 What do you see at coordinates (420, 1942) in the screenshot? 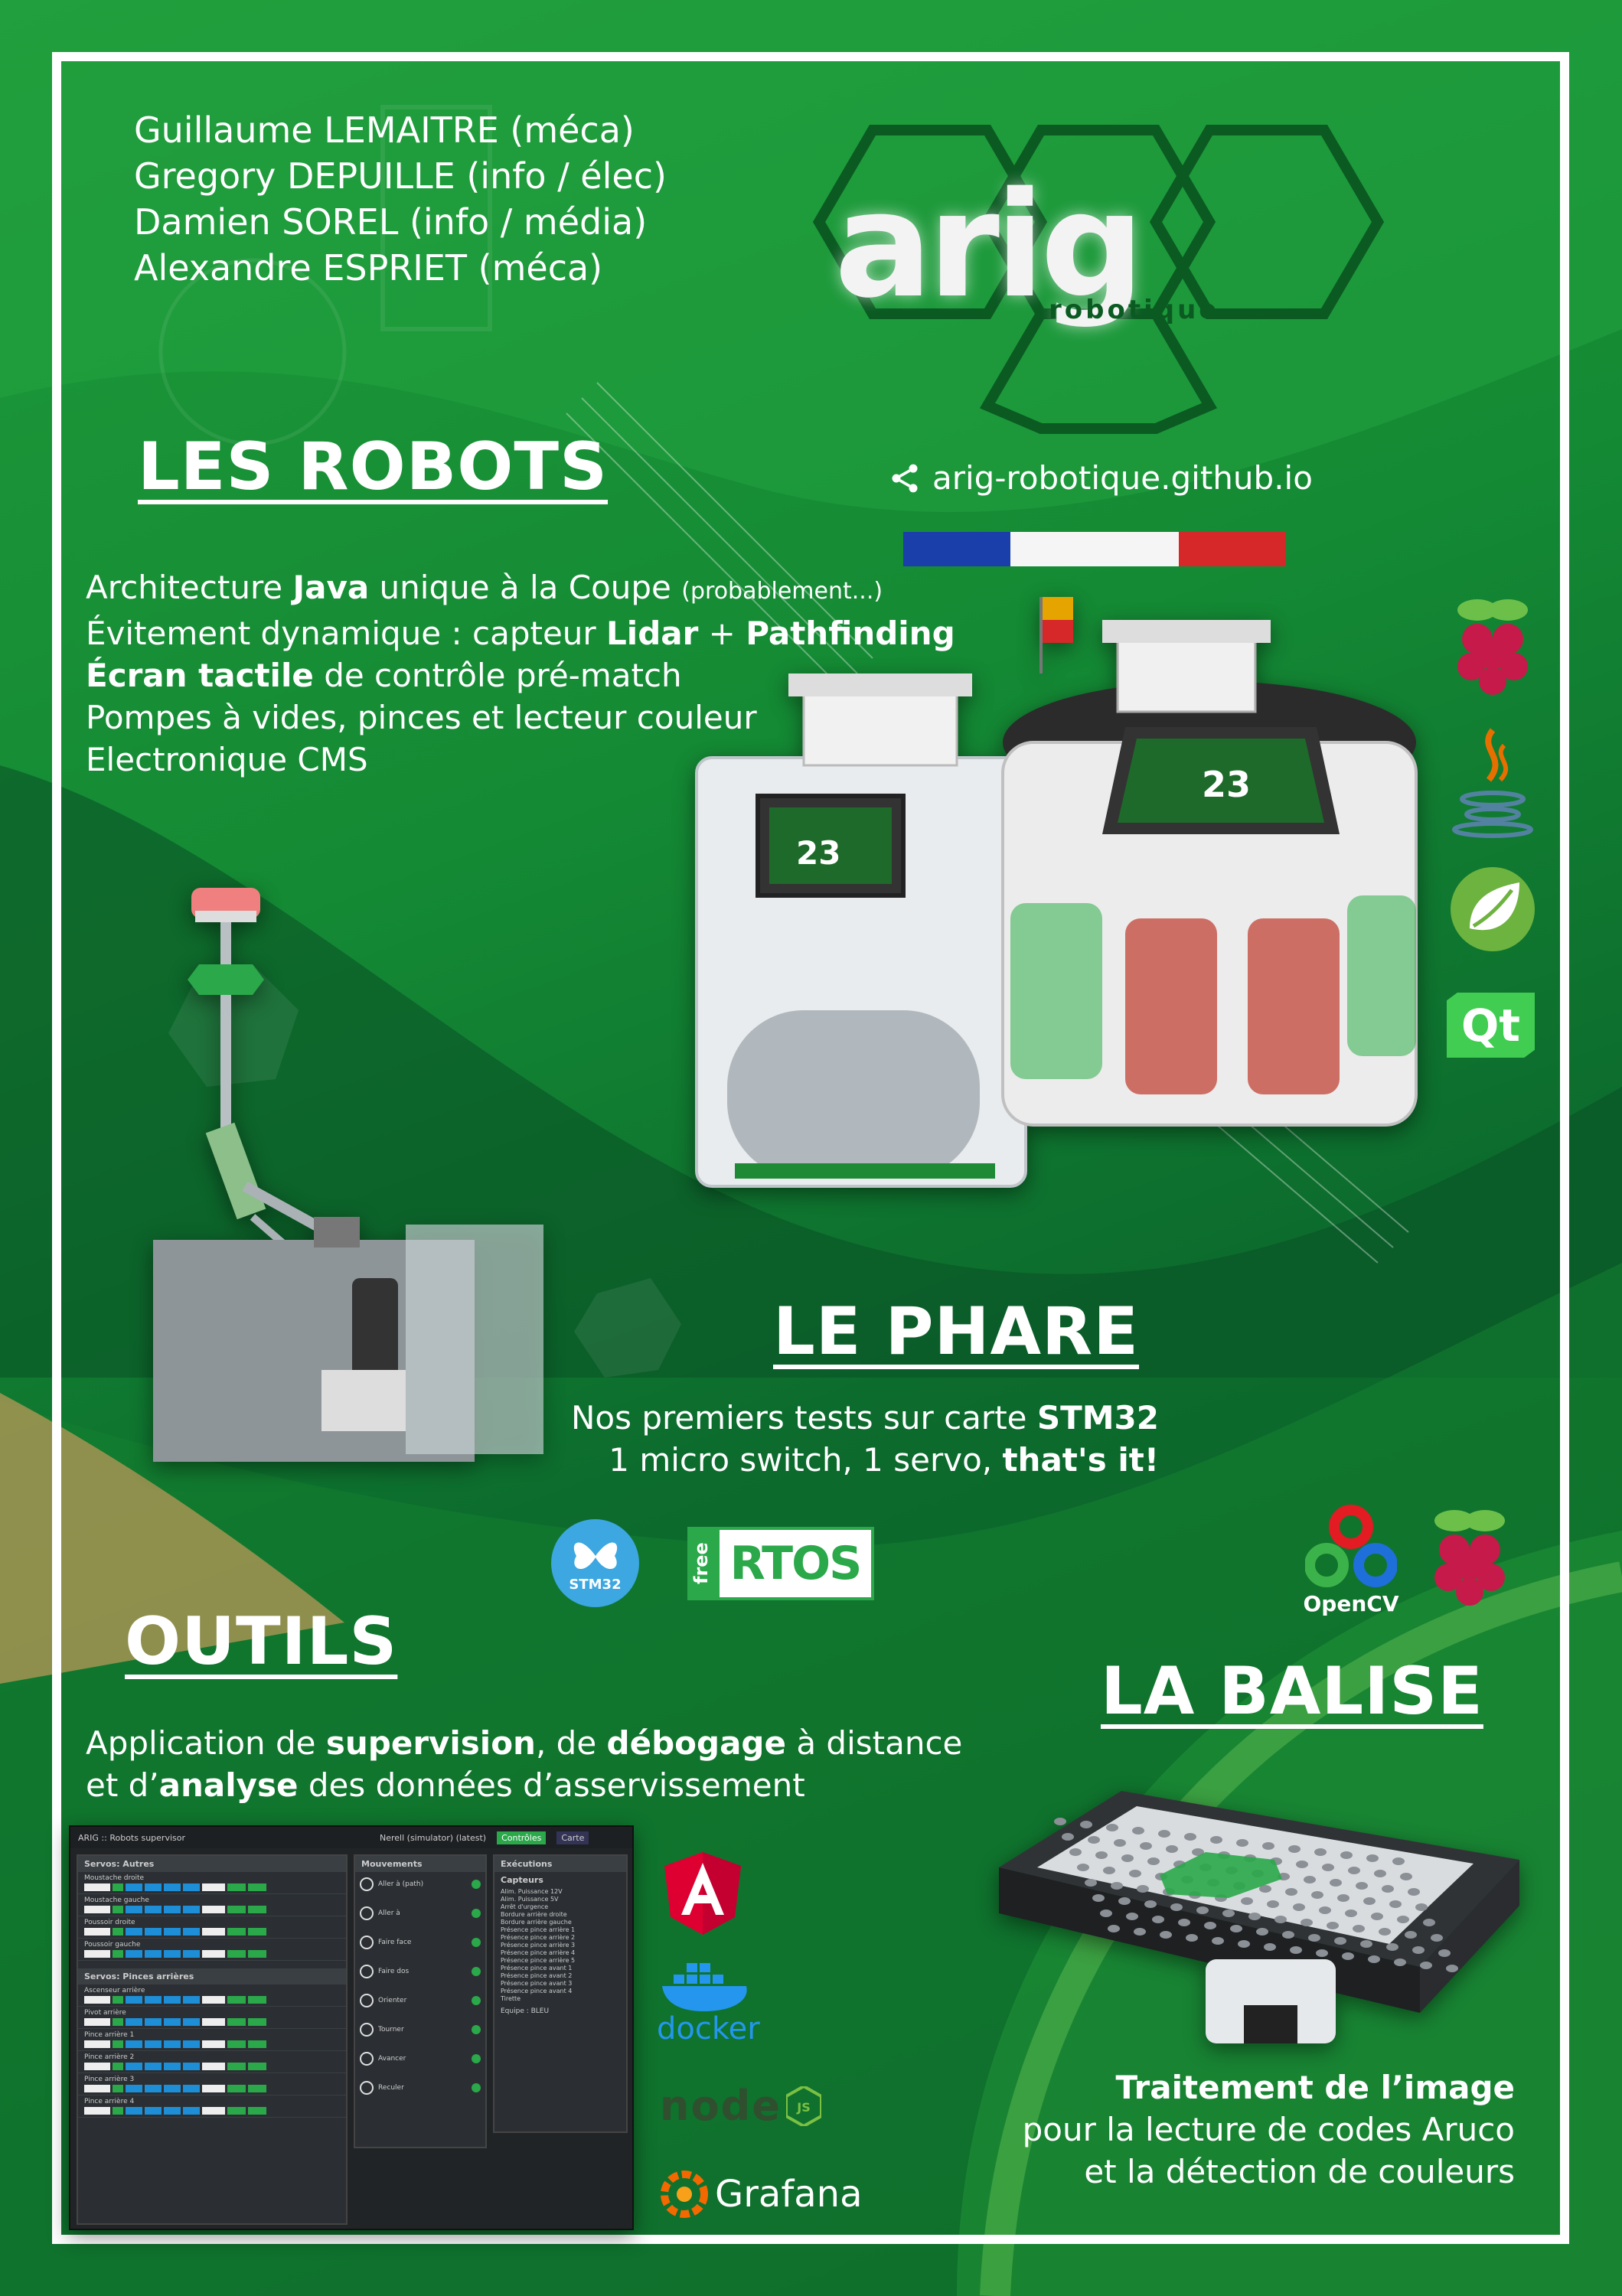
I see `movement-row: Faire face` at bounding box center [420, 1942].